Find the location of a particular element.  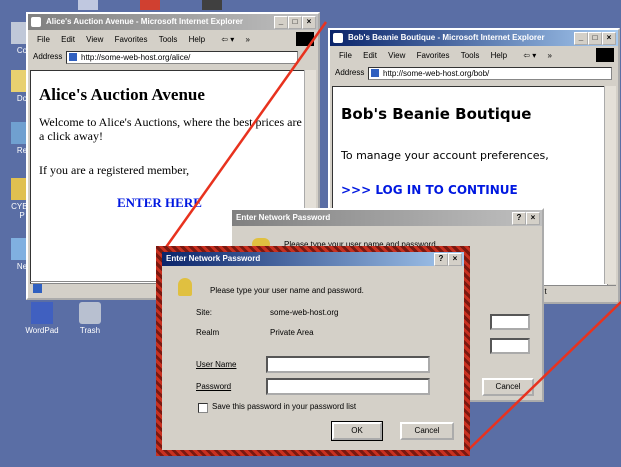

desktop-icon-wordpad: WordPad is located at coordinates (42, 318).